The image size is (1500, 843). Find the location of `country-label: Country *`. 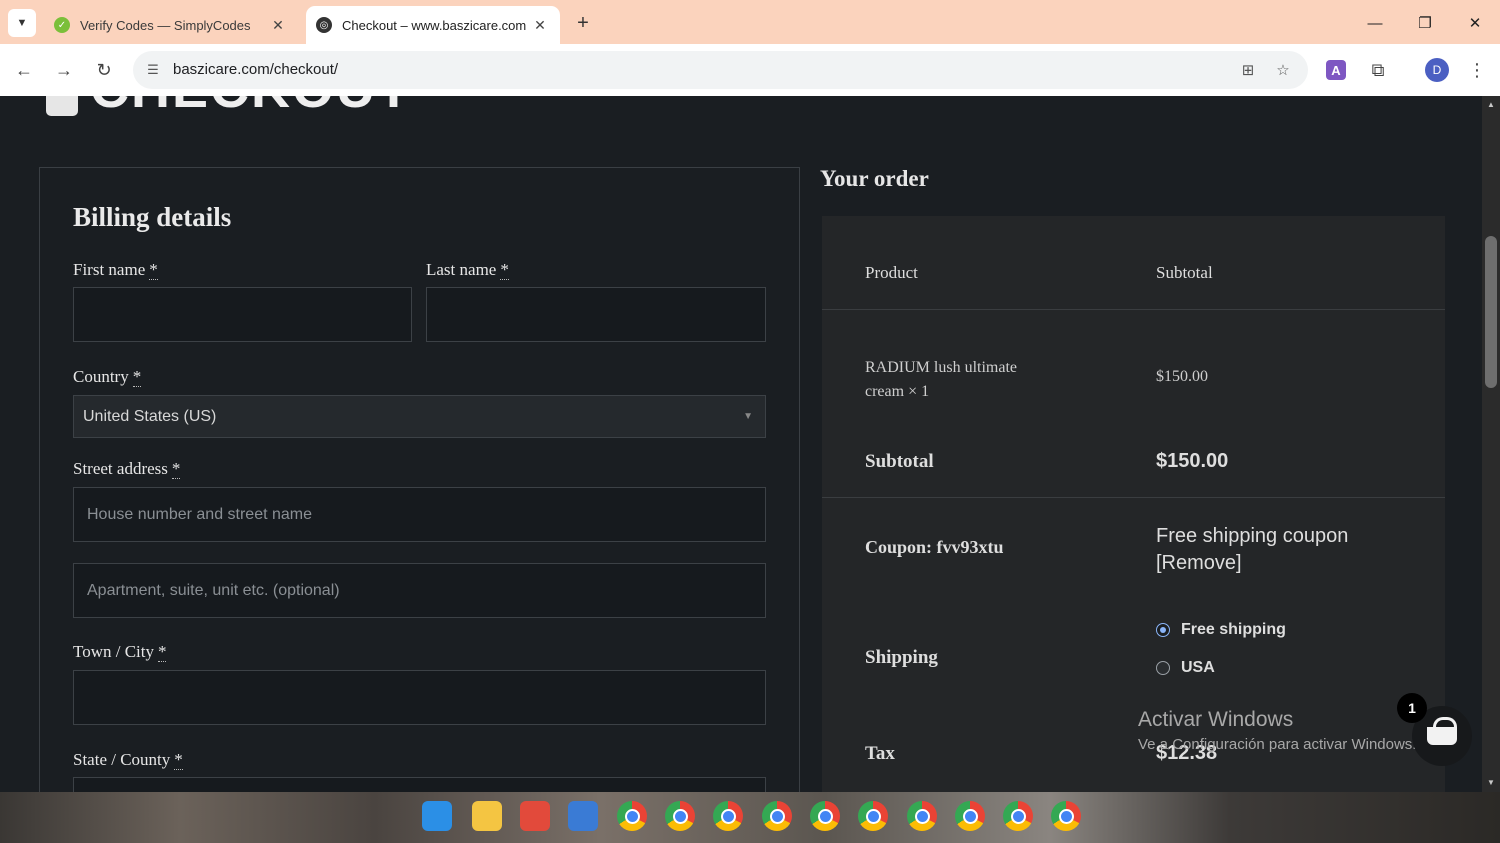

country-label: Country * is located at coordinates (107, 377).